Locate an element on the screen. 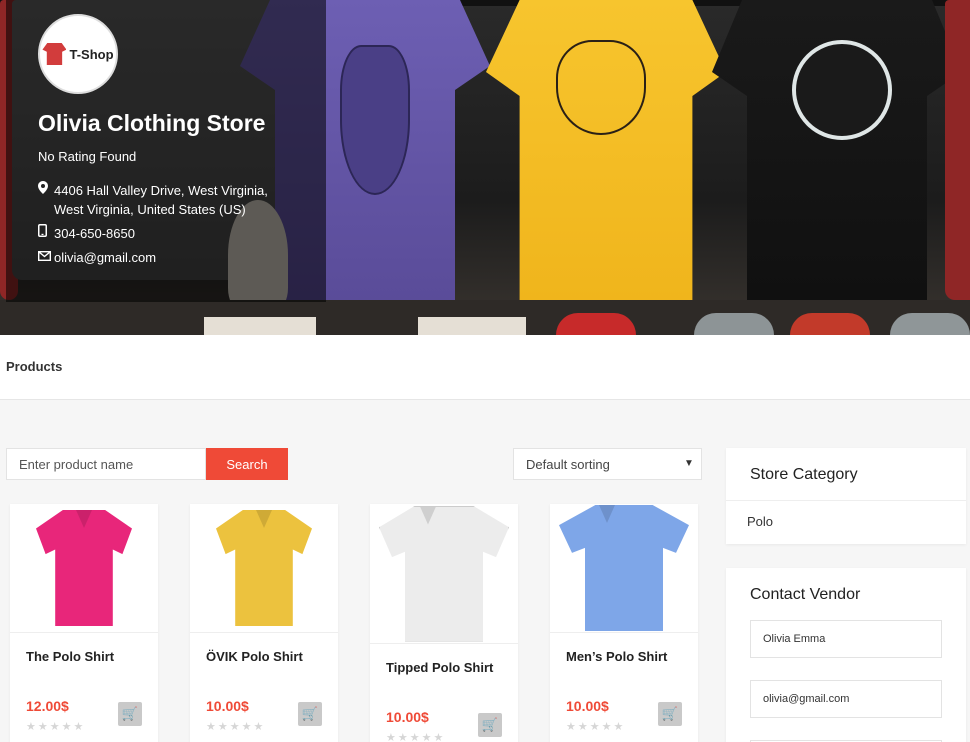 Image resolution: width=970 pixels, height=742 pixels. store-logo: T-Shop is located at coordinates (78, 54).